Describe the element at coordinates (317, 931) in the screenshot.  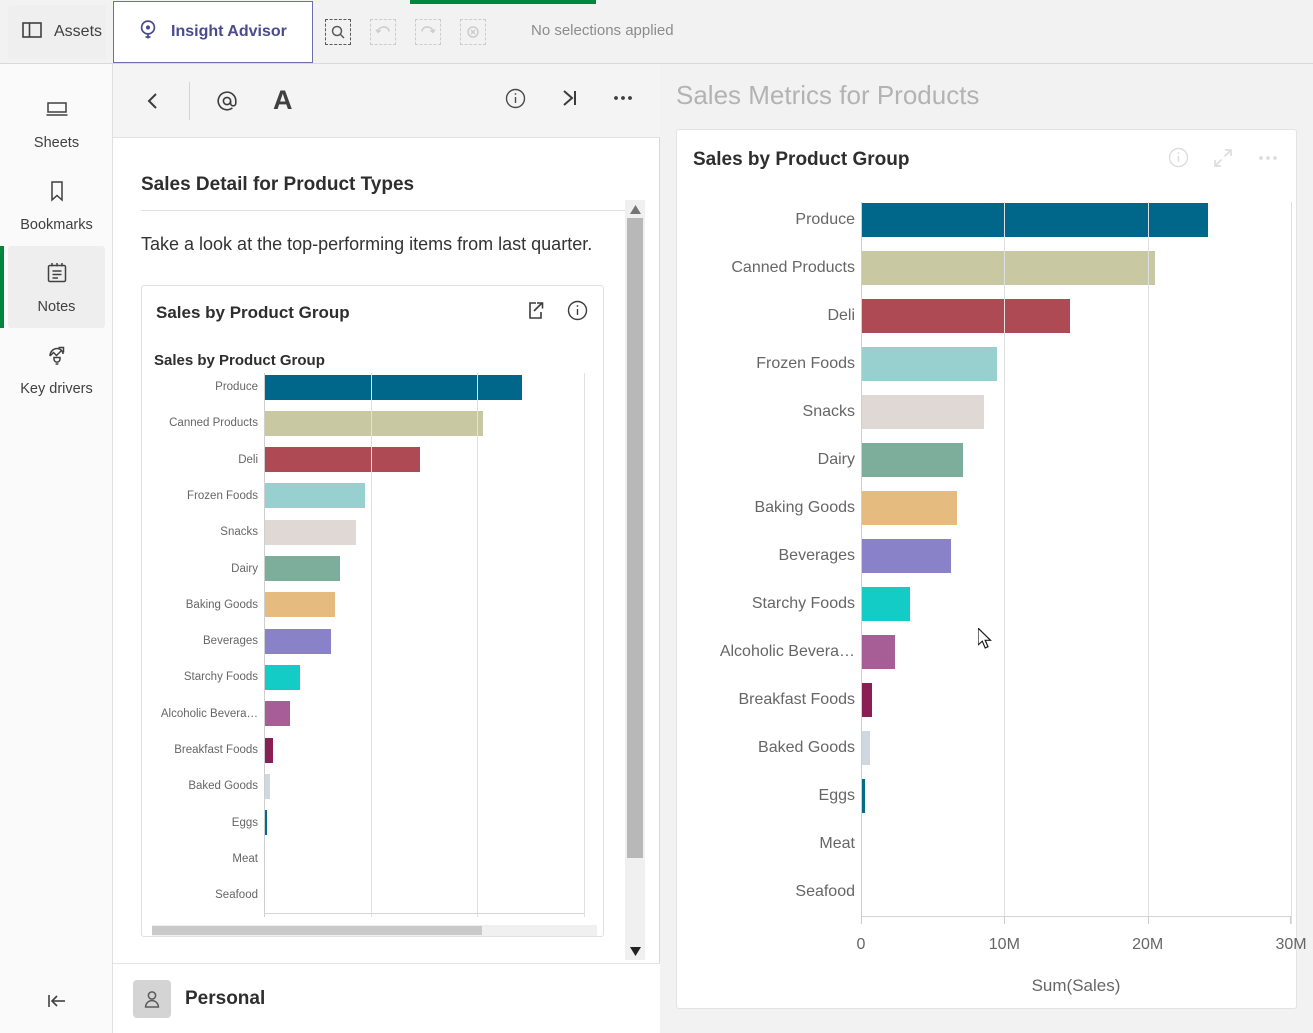
I see `hscrollbar-thumb` at that location.